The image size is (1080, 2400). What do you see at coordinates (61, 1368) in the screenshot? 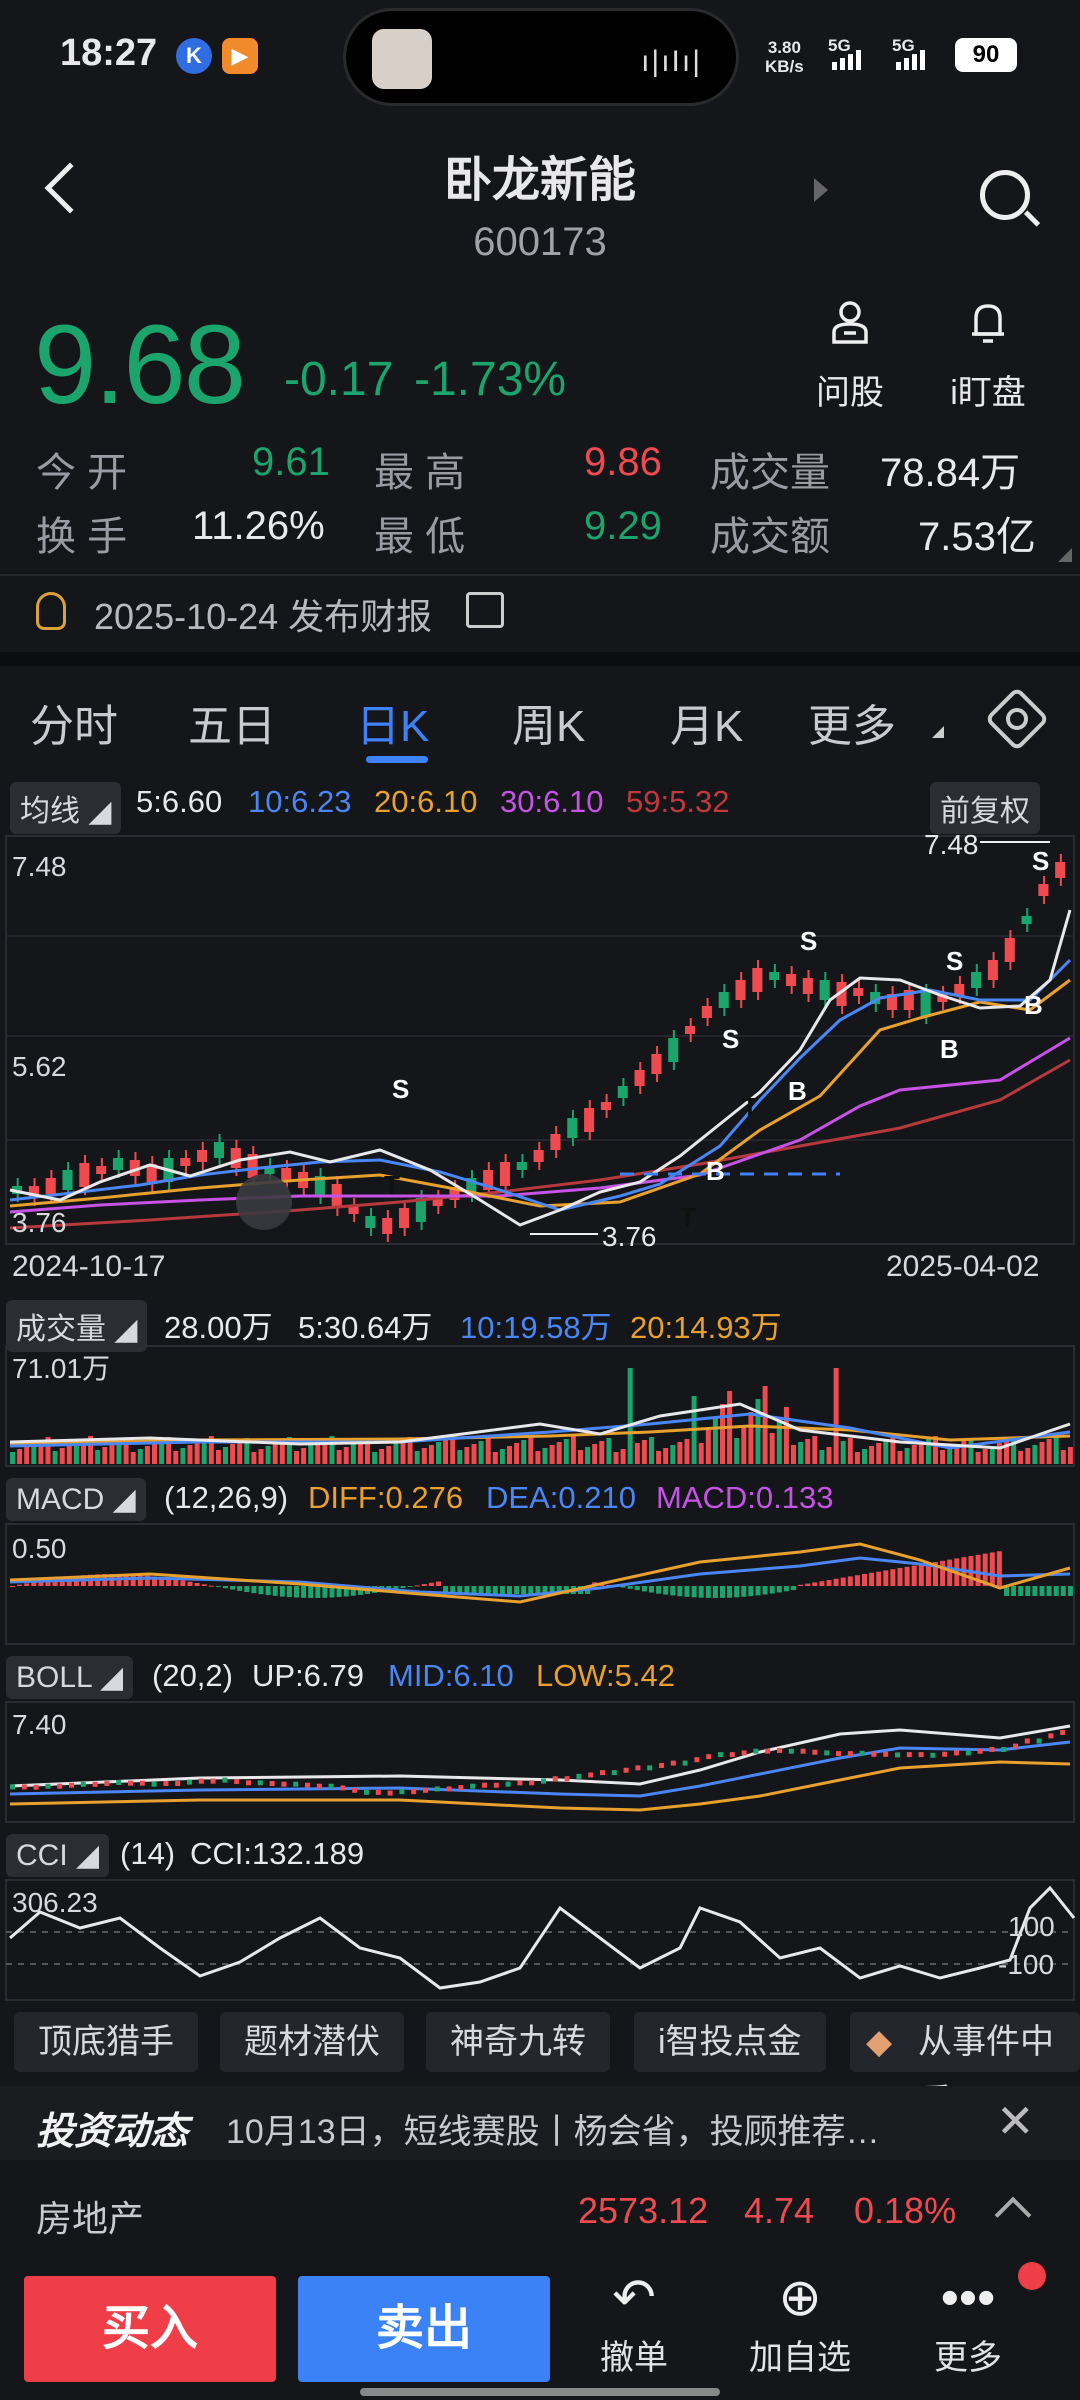
I see `volume-y-top: 71.01万` at bounding box center [61, 1368].